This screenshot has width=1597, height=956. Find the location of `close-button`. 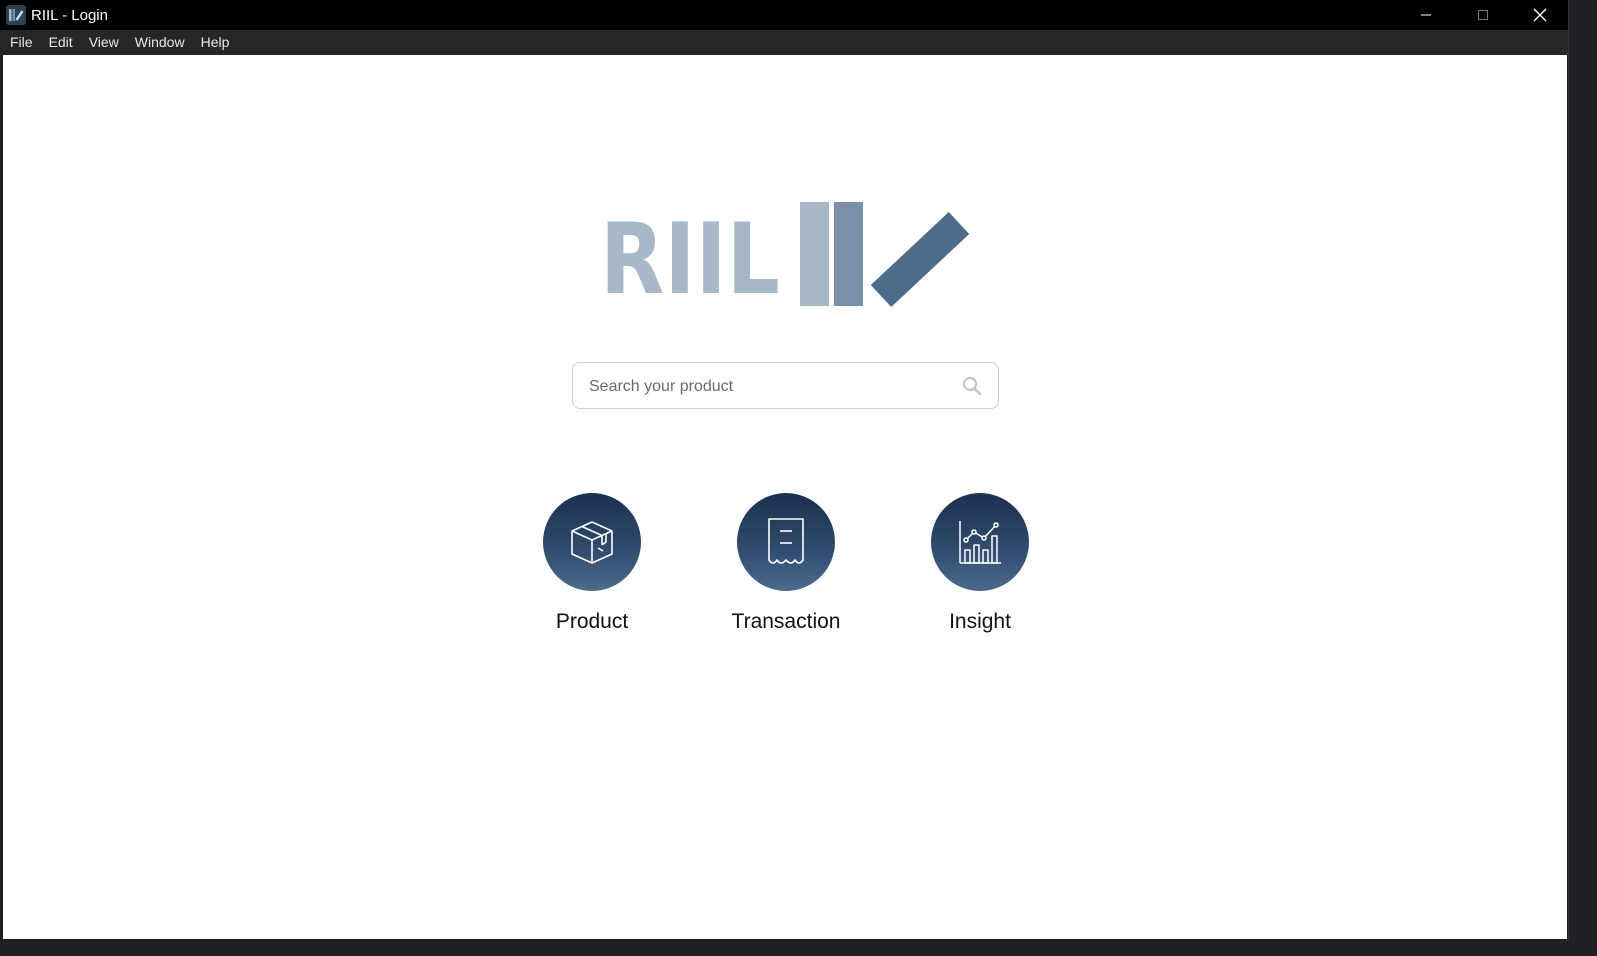

close-button is located at coordinates (1539, 15).